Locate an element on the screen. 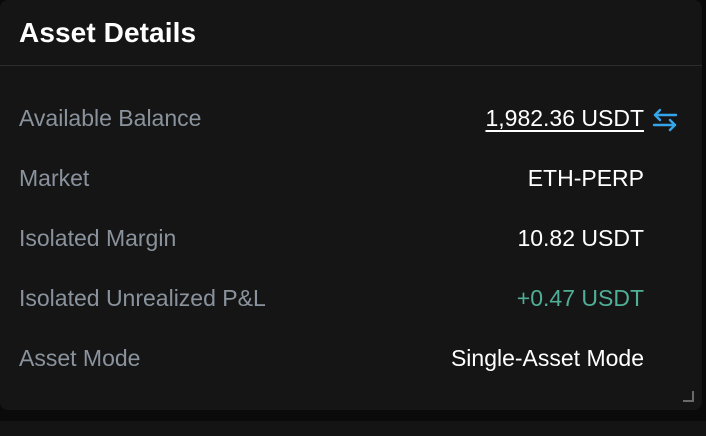 This screenshot has width=706, height=436. row-market: Market ETH-PERP is located at coordinates (351, 180).